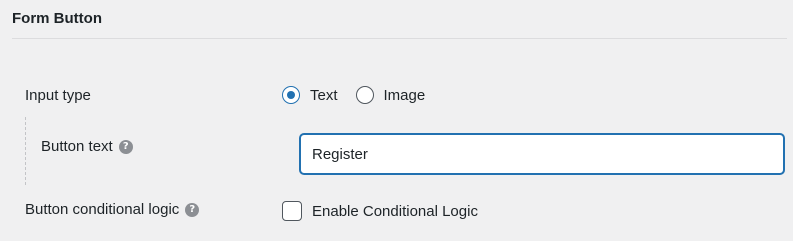  I want to click on enable-conditional-logic-option: Enable Conditional Logic, so click(380, 211).